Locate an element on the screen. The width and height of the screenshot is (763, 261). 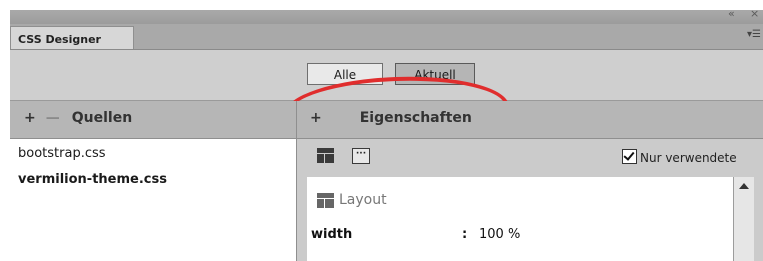
column-headers: + — Quellen + Eigenschaften is located at coordinates (386, 120).